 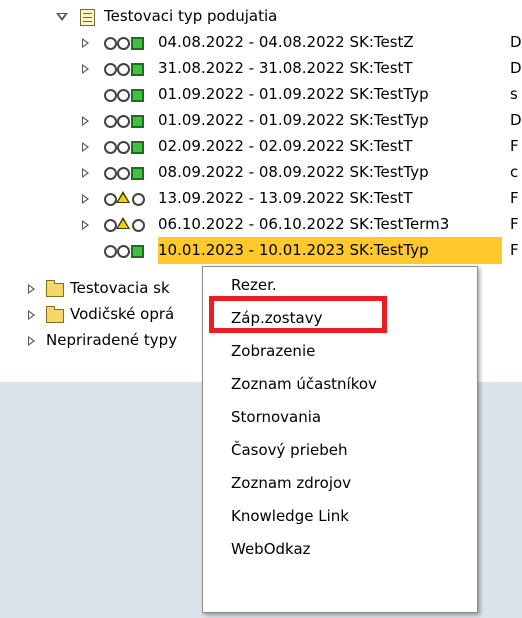 I want to click on event-row: 10.01.2023 - 10.01.2023 SK:TestTyp F, so click(x=261, y=250).